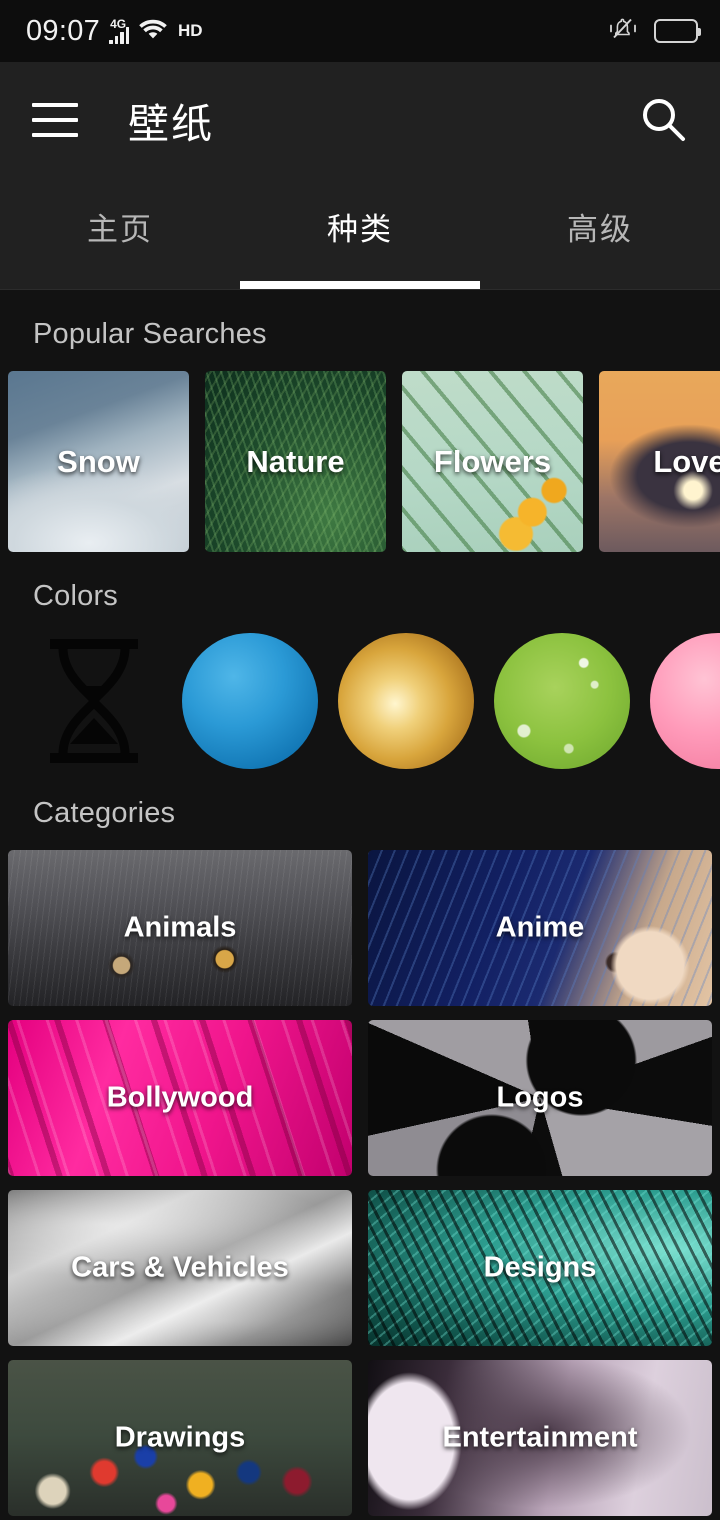  What do you see at coordinates (685, 701) in the screenshot?
I see `color-swatch-pink` at bounding box center [685, 701].